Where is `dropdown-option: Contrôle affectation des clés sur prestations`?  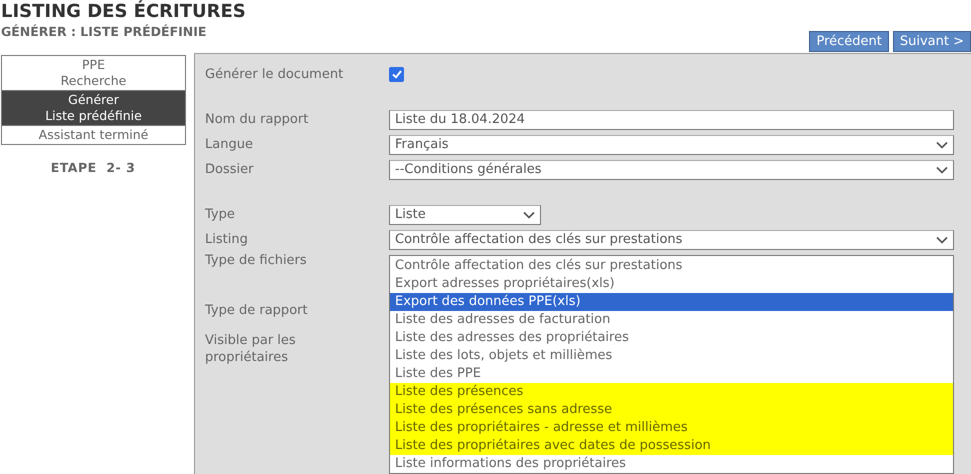
dropdown-option: Contrôle affectation des clés sur prestations is located at coordinates (671, 266).